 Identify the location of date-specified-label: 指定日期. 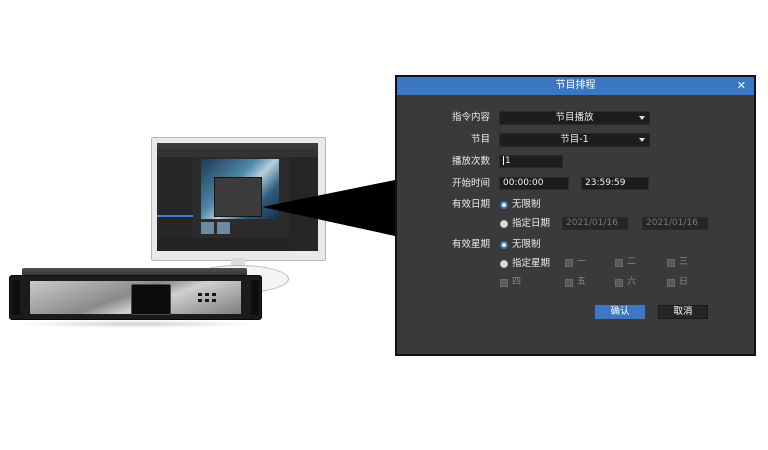
(531, 223).